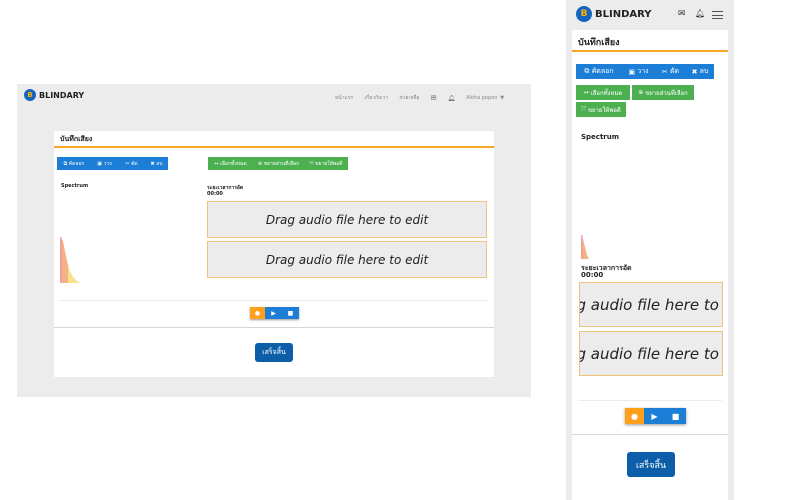  I want to click on paste-icon: ▣, so click(633, 71).